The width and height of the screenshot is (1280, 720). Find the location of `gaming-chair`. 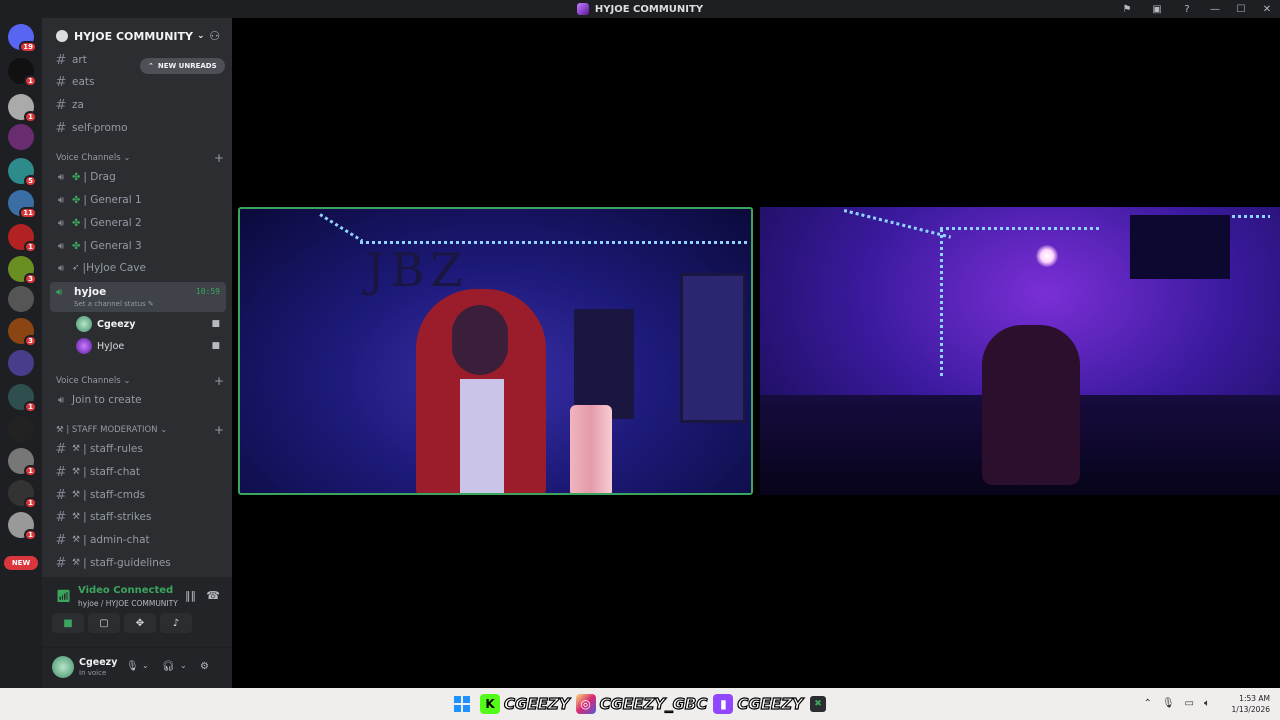

gaming-chair is located at coordinates (1031, 405).